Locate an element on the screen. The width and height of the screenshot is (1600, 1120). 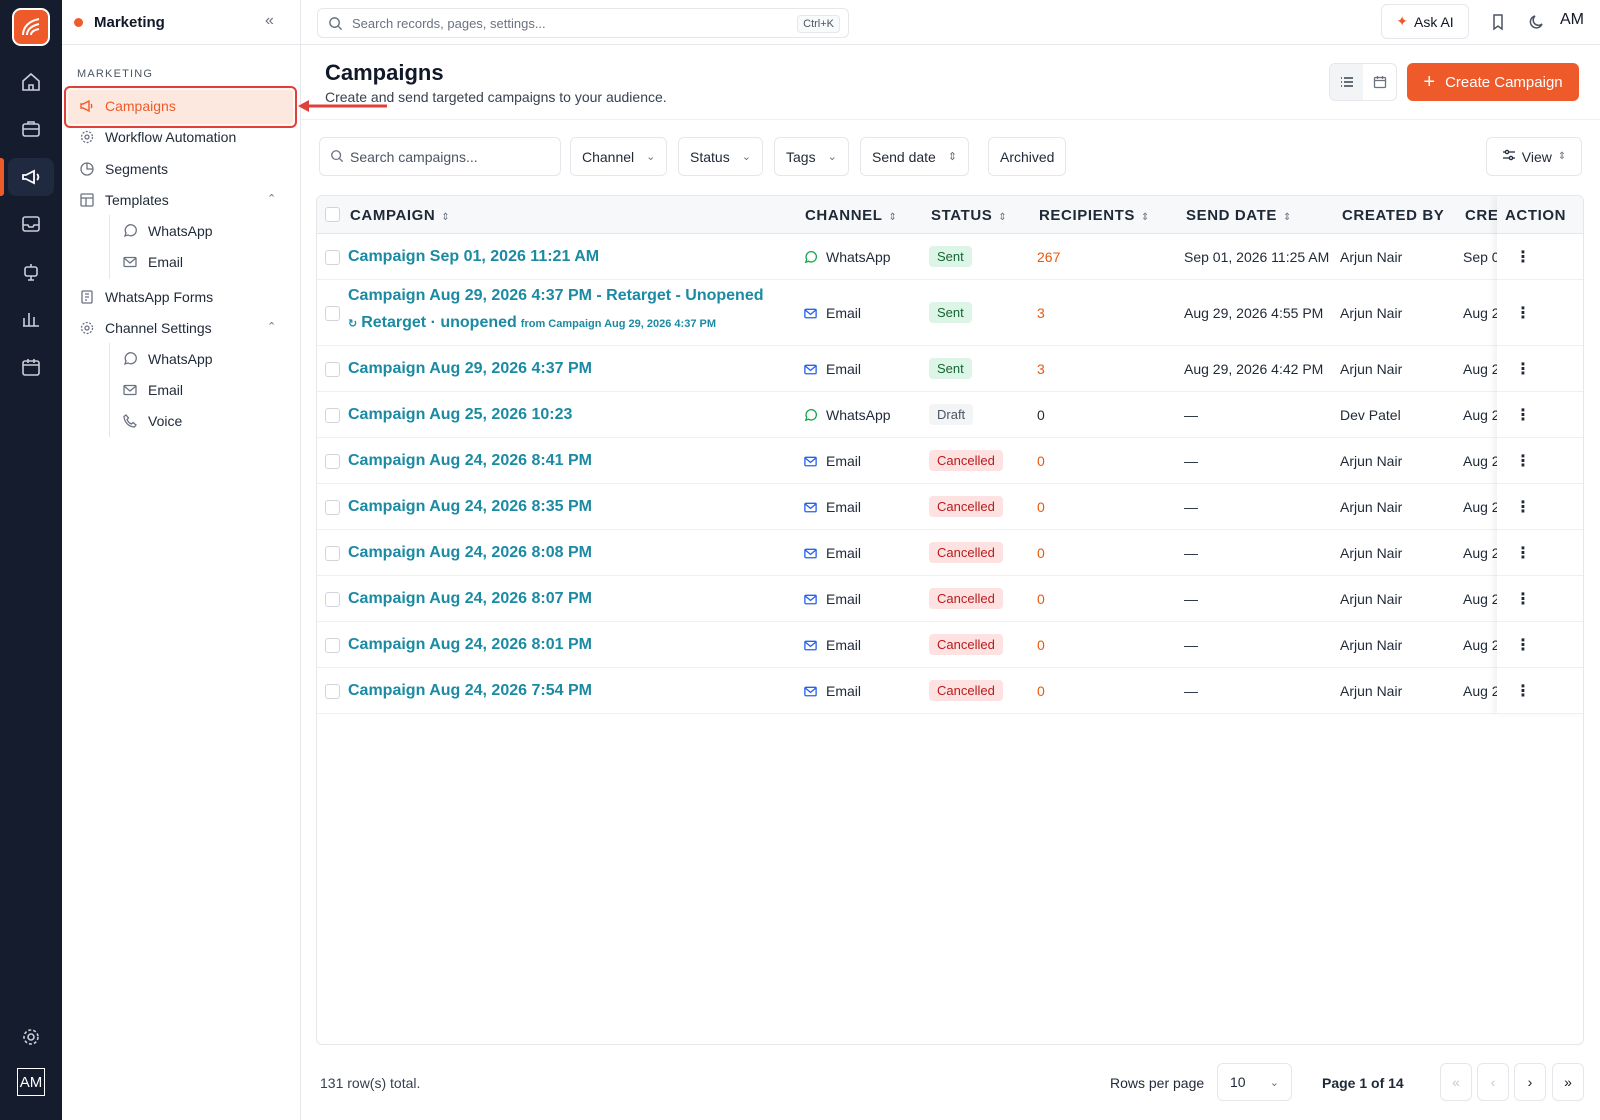
campaign-search-field is located at coordinates (440, 156).